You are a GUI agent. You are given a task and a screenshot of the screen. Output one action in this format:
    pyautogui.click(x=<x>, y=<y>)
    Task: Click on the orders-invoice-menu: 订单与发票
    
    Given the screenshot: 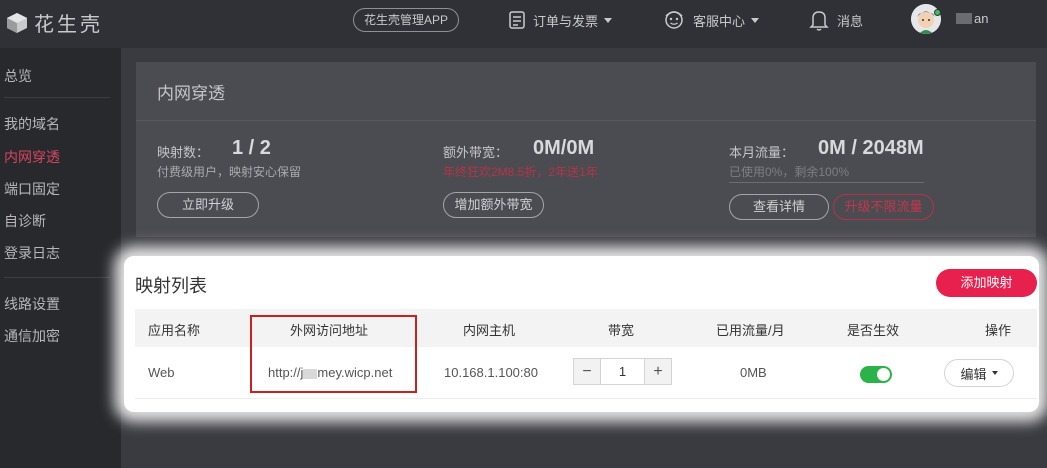 What is the action you would take?
    pyautogui.click(x=561, y=20)
    